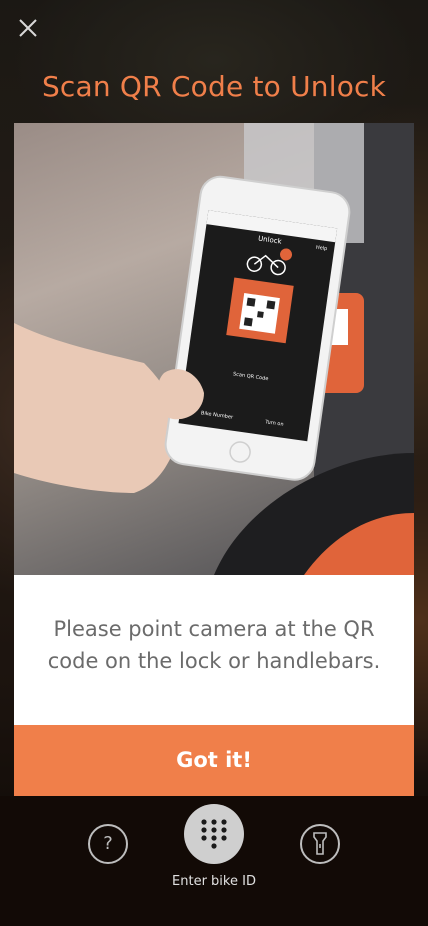 Image resolution: width=428 pixels, height=926 pixels. I want to click on enter-bike-id-label: Enter bike ID, so click(214, 881).